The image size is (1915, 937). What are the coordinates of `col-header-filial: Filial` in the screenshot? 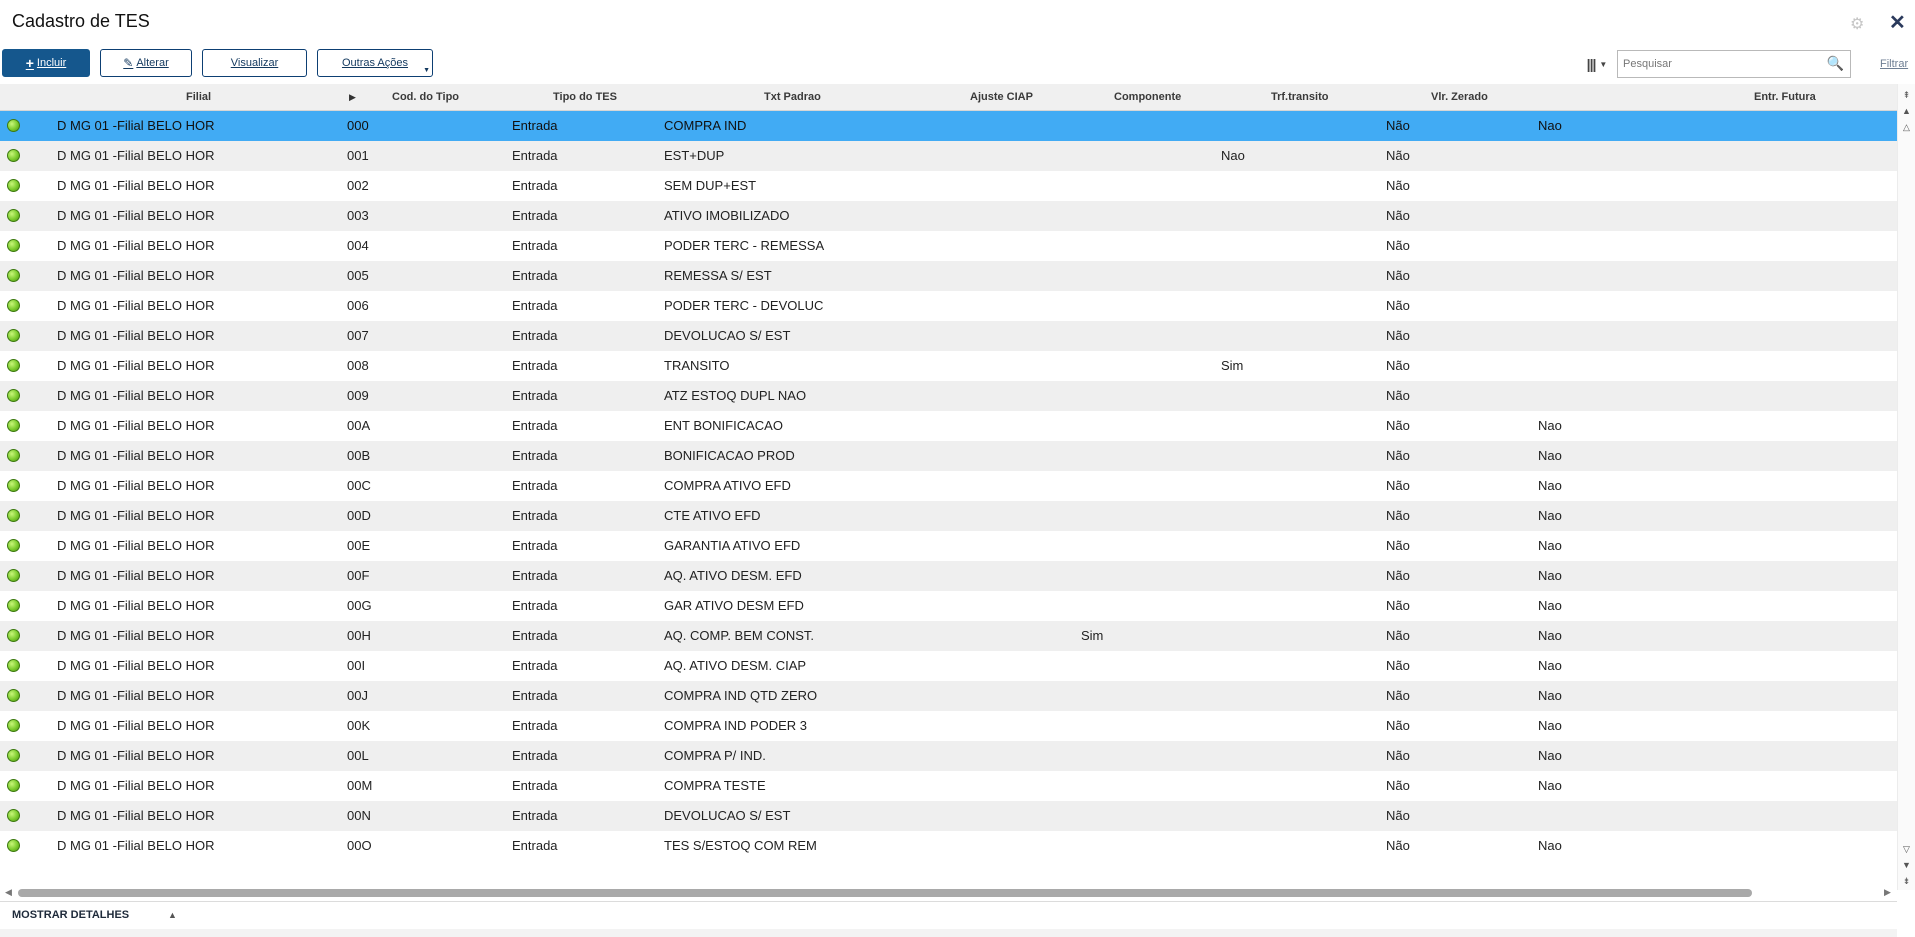 It's located at (198, 97).